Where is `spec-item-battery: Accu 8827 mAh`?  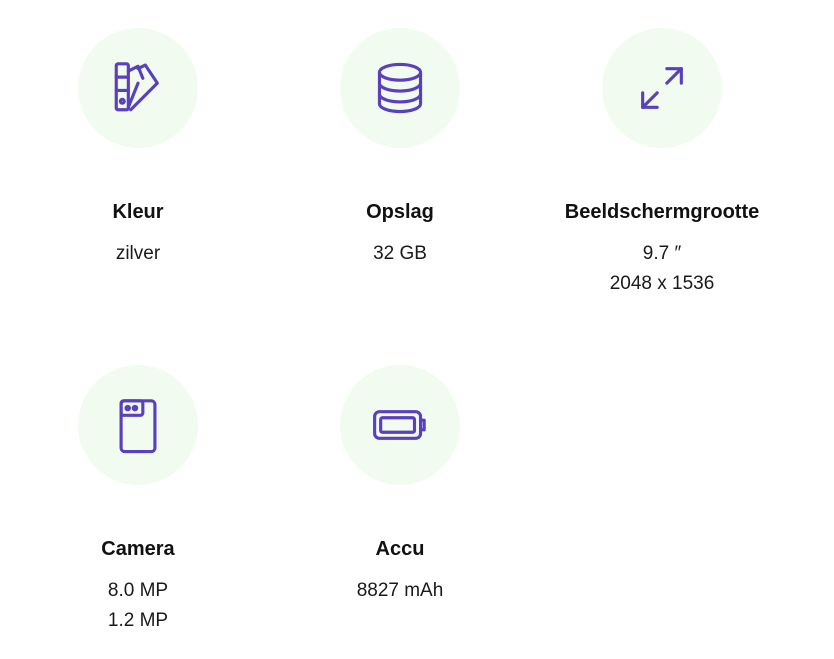 spec-item-battery: Accu 8827 mAh is located at coordinates (400, 485).